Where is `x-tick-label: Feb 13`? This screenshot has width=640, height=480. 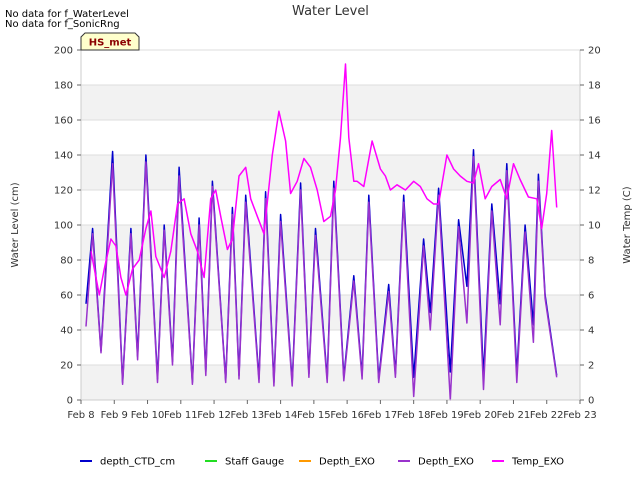 x-tick-label: Feb 13 is located at coordinates (248, 415).